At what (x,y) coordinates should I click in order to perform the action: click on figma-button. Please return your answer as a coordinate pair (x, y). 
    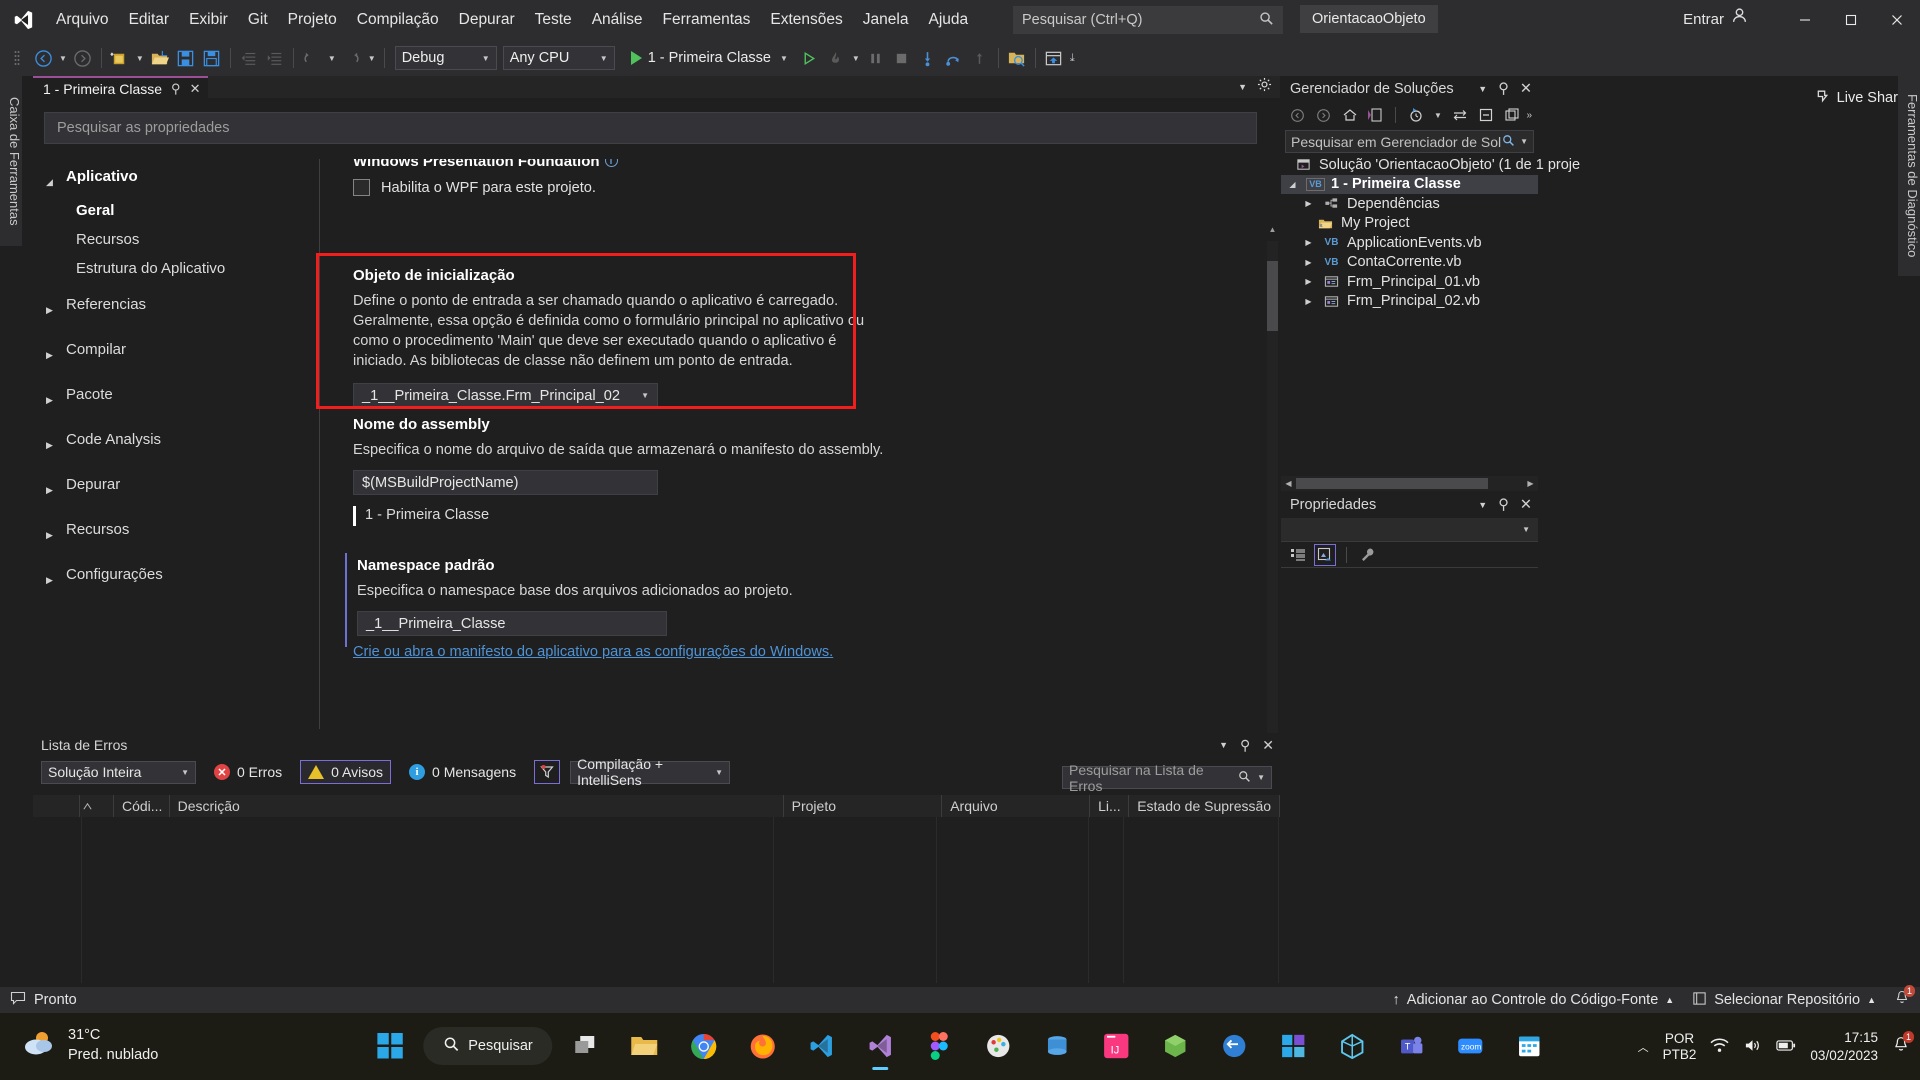
    Looking at the image, I should click on (940, 1046).